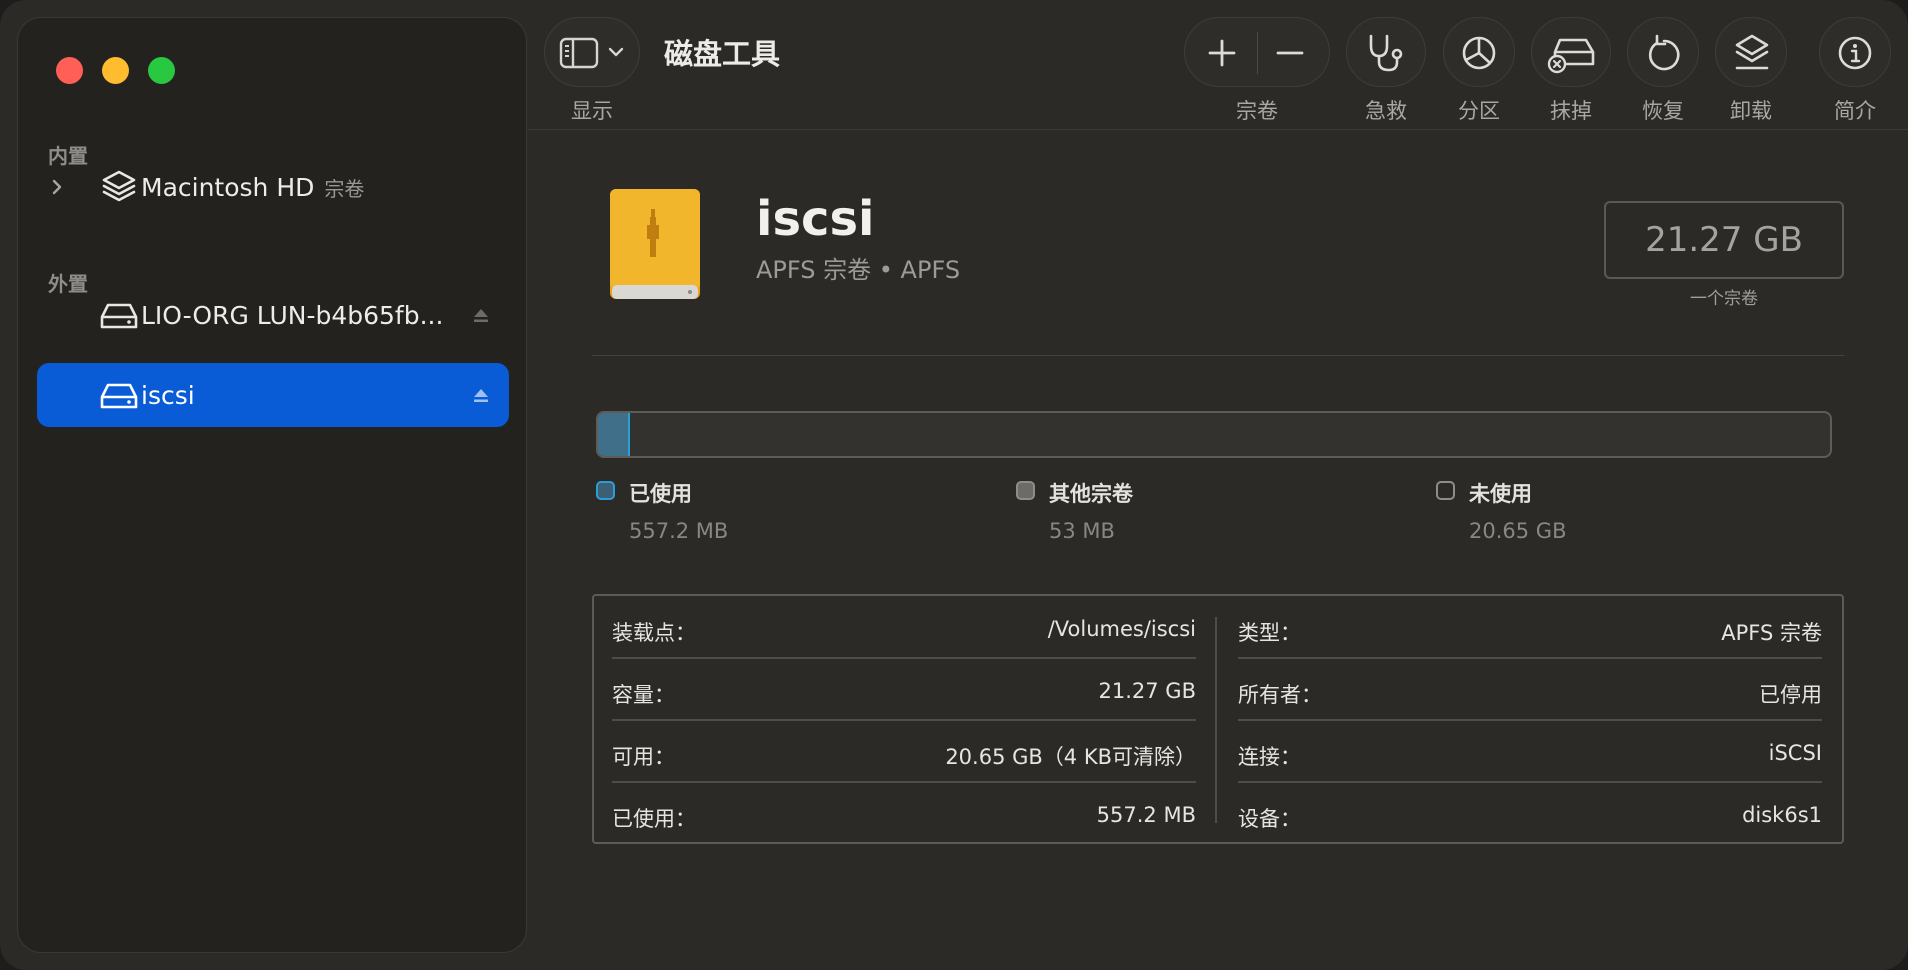  I want to click on info-icon, so click(1855, 53).